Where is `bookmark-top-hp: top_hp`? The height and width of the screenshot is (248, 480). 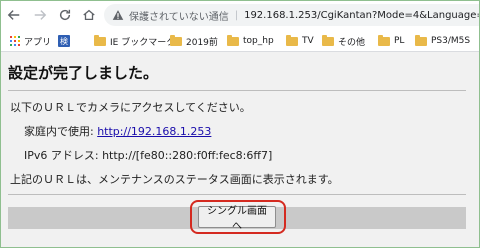
bookmark-top-hp: top_hp is located at coordinates (250, 41).